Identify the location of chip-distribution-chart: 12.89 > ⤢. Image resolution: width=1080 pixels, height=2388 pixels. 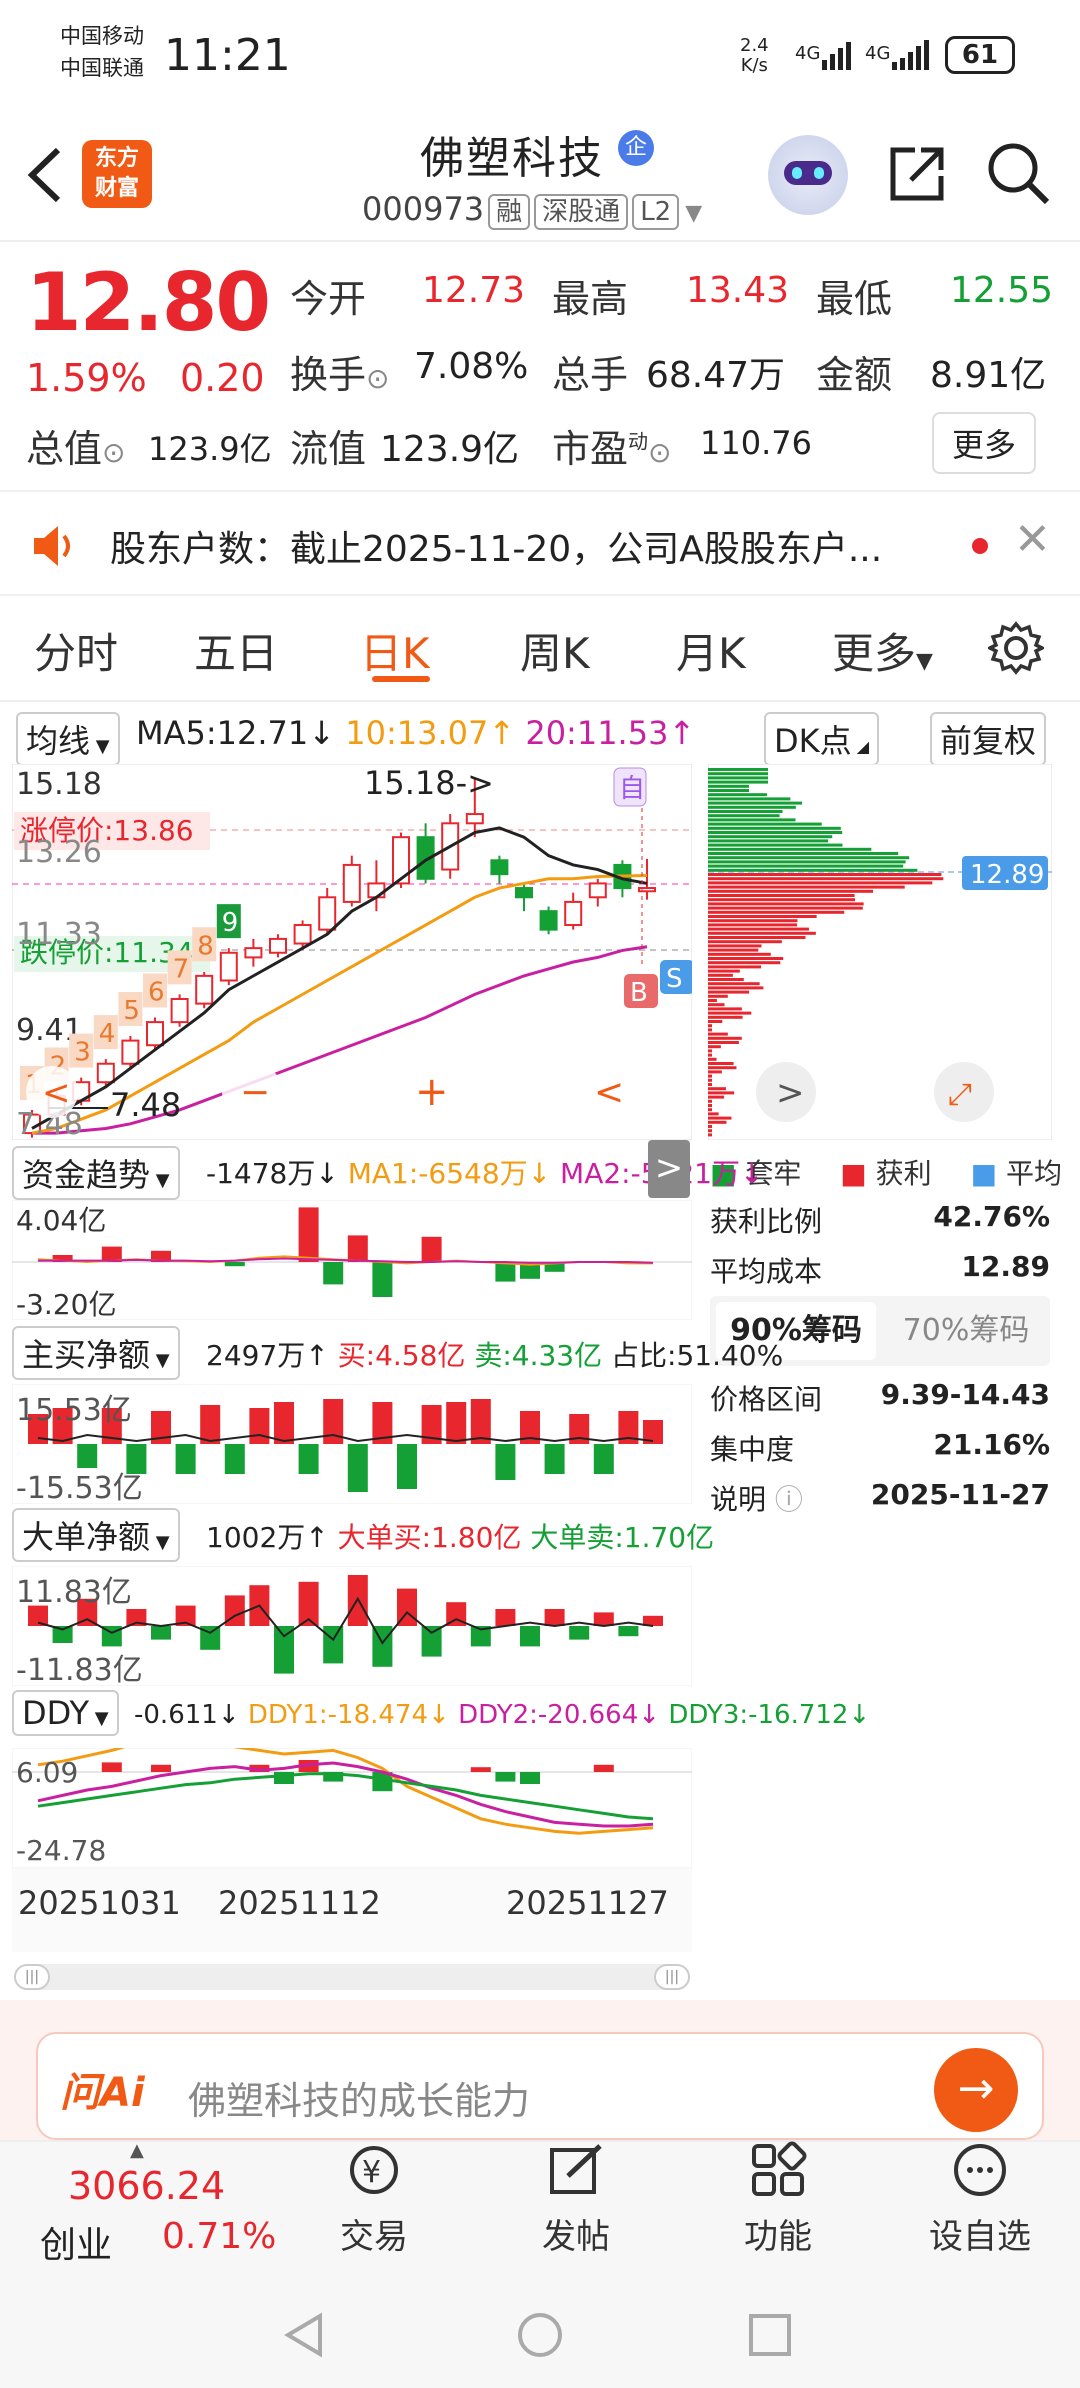
(880, 952).